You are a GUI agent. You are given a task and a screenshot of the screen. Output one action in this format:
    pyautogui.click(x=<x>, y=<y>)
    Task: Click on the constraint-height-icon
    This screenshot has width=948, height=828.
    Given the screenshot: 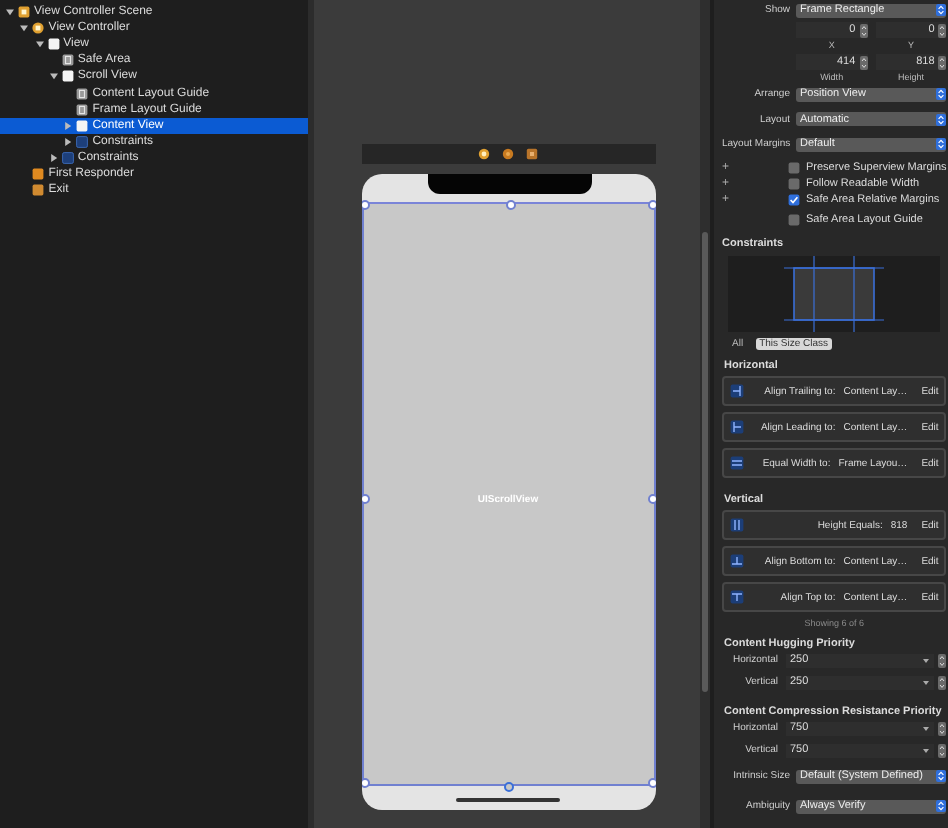 What is the action you would take?
    pyautogui.click(x=737, y=525)
    